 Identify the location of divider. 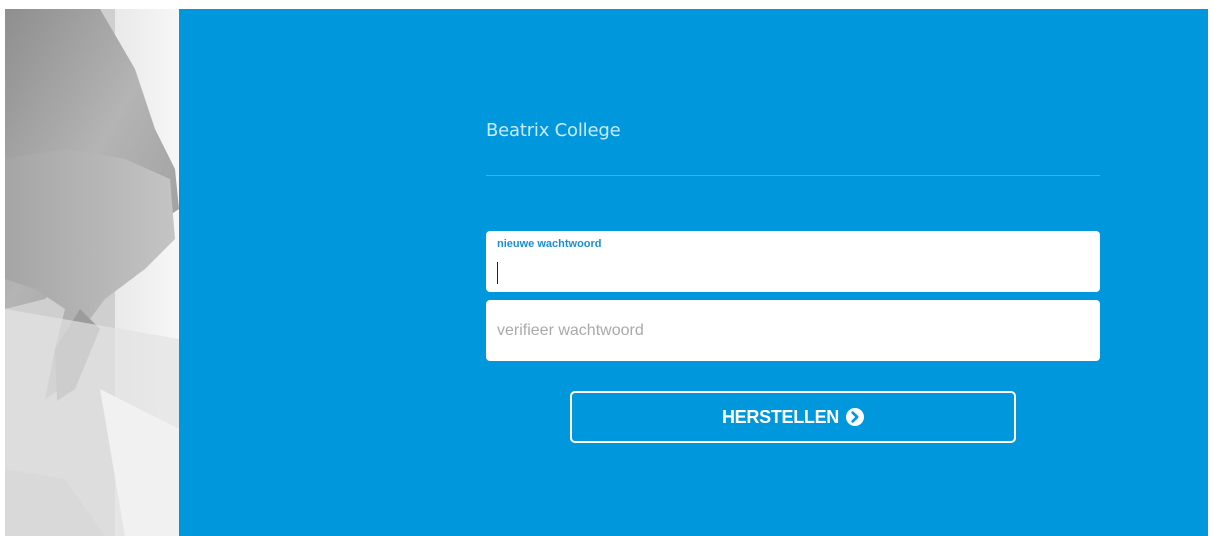
(793, 175).